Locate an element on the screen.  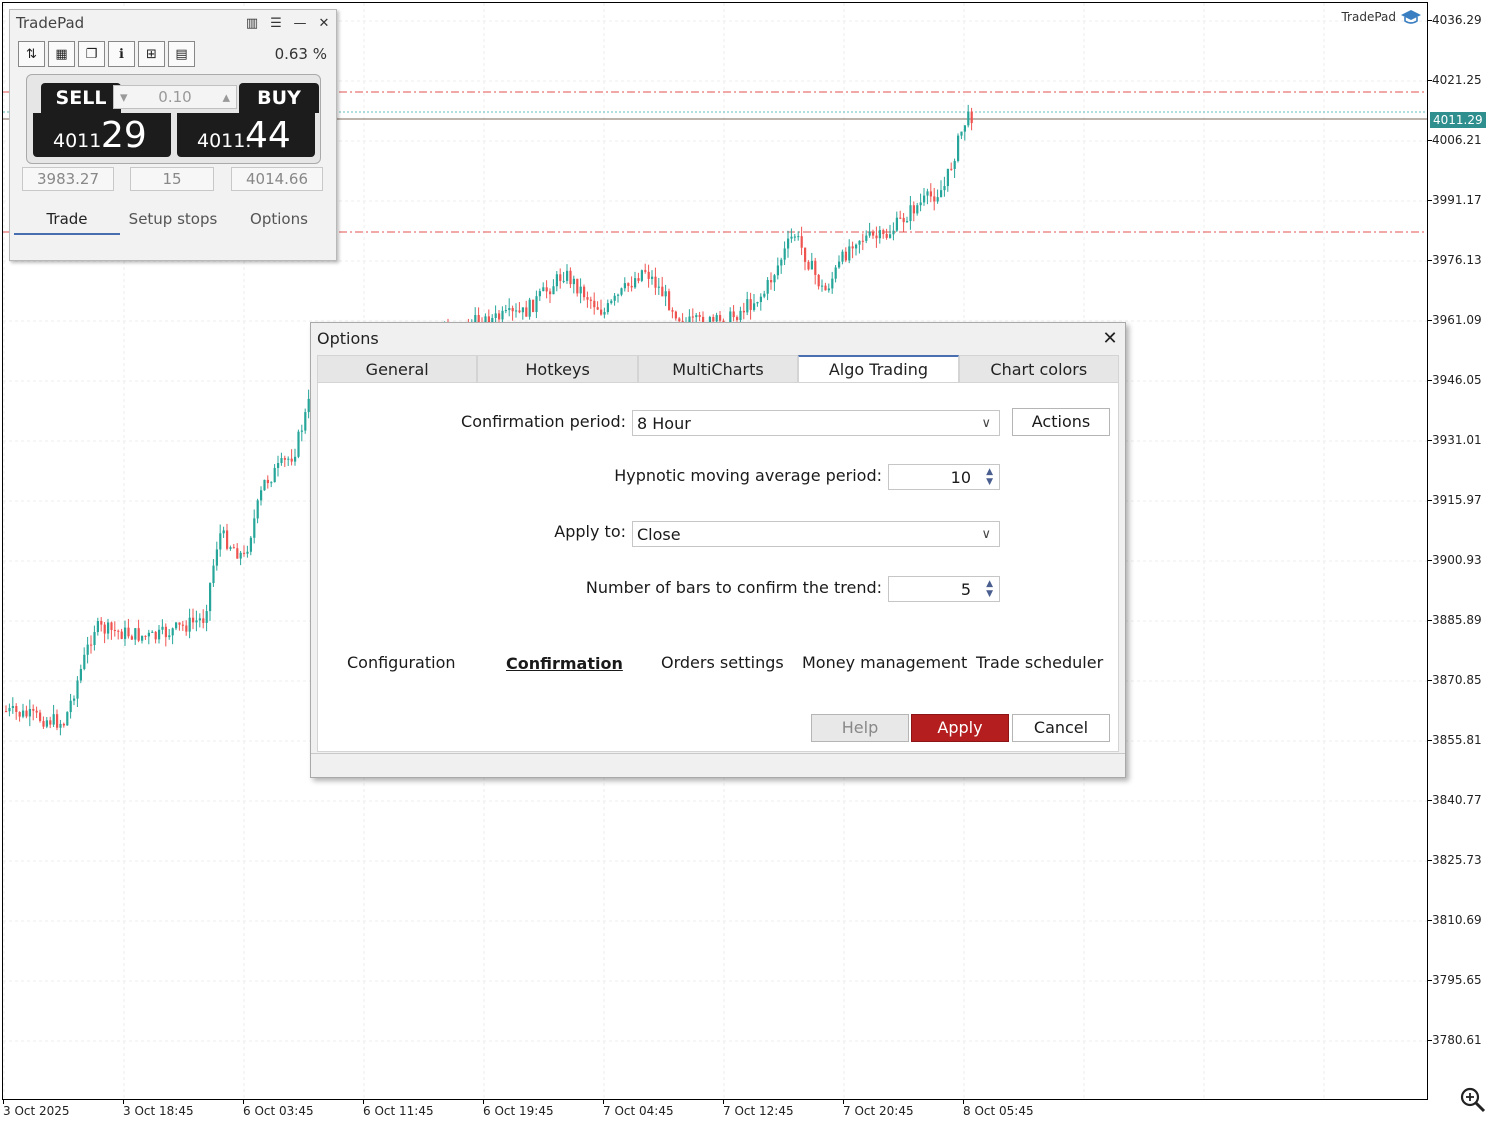
table-icon: ▤ is located at coordinates (181, 54).